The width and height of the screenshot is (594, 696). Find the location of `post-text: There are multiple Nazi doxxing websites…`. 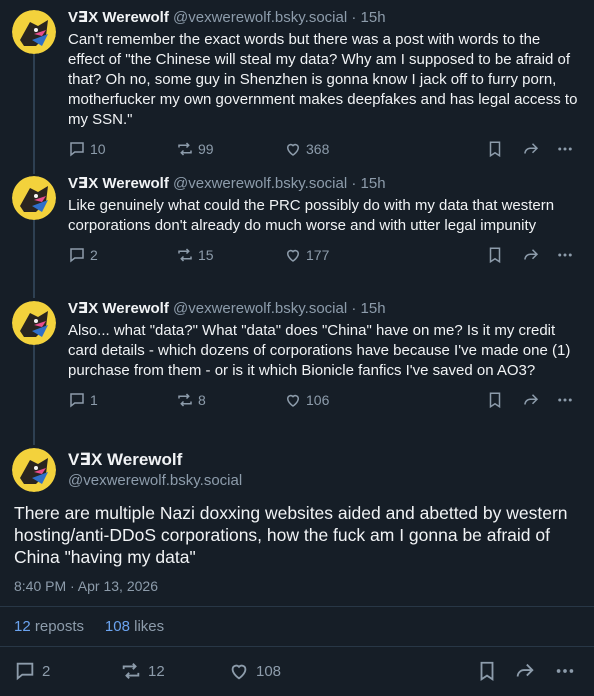

post-text: There are multiple Nazi doxxing websites… is located at coordinates (291, 535).